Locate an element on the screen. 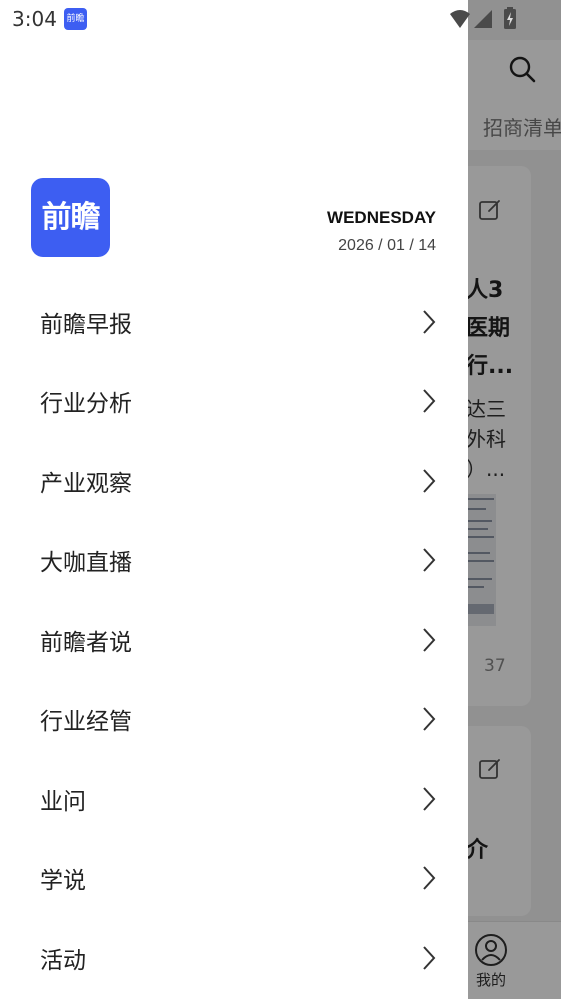  menu-item-label: 行业分析 is located at coordinates (86, 404).